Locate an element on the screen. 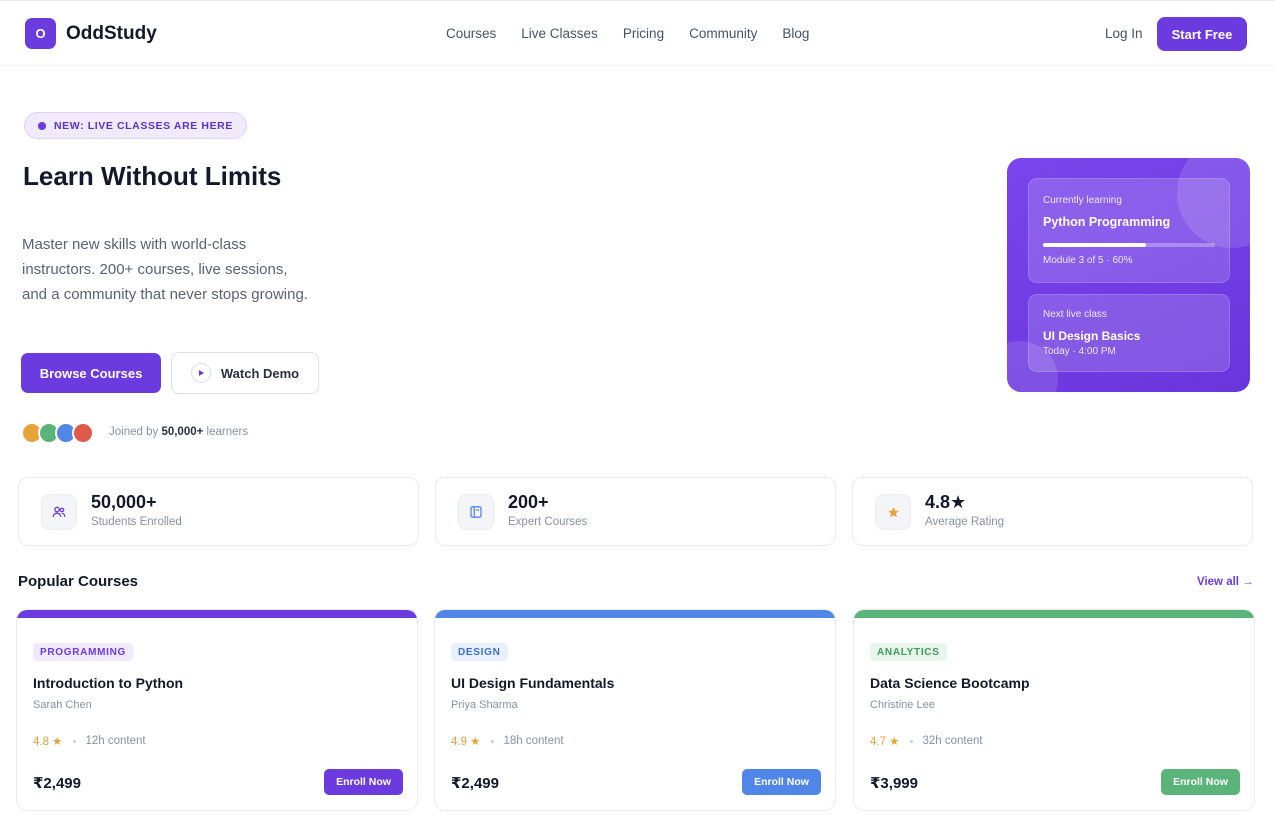 This screenshot has width=1275, height=834. course-title: Data Science Bootcamp is located at coordinates (950, 683).